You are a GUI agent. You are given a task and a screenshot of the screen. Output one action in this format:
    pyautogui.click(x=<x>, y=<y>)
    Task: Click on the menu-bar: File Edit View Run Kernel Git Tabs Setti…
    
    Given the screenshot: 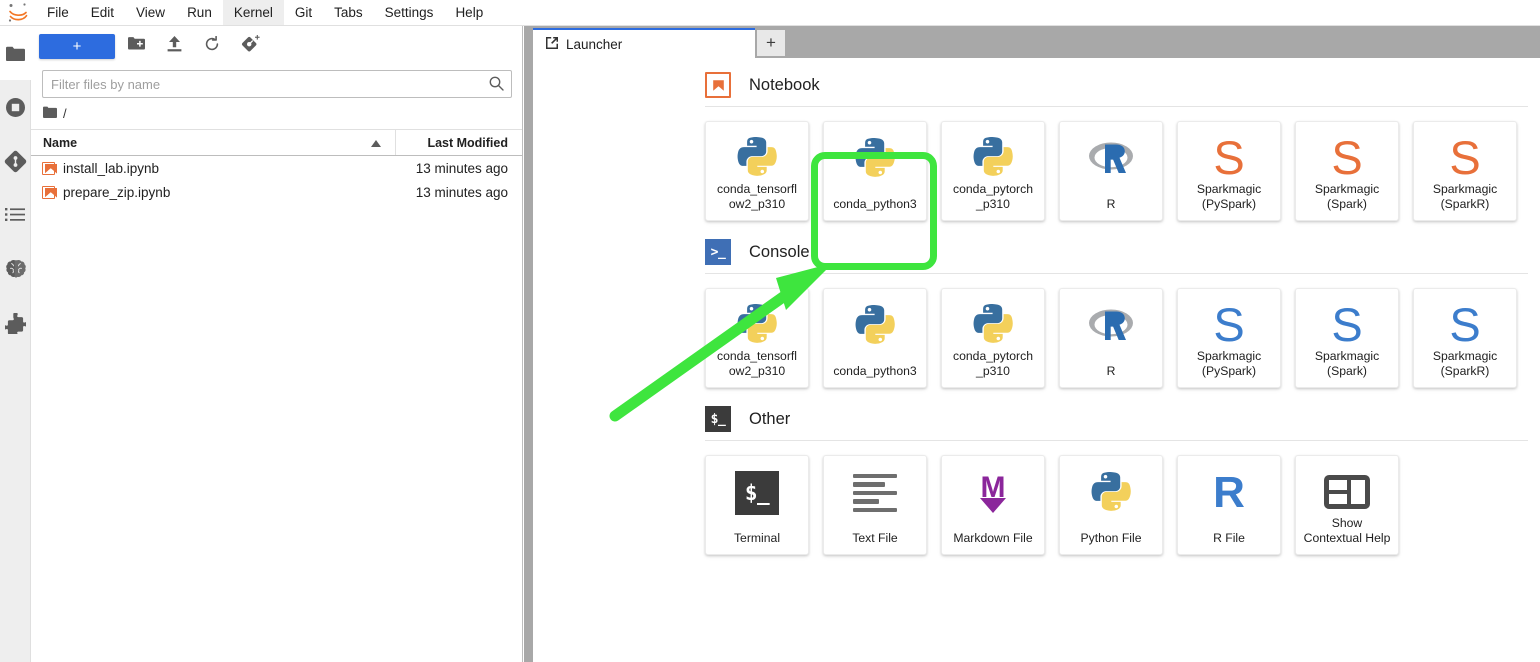 What is the action you would take?
    pyautogui.click(x=770, y=13)
    